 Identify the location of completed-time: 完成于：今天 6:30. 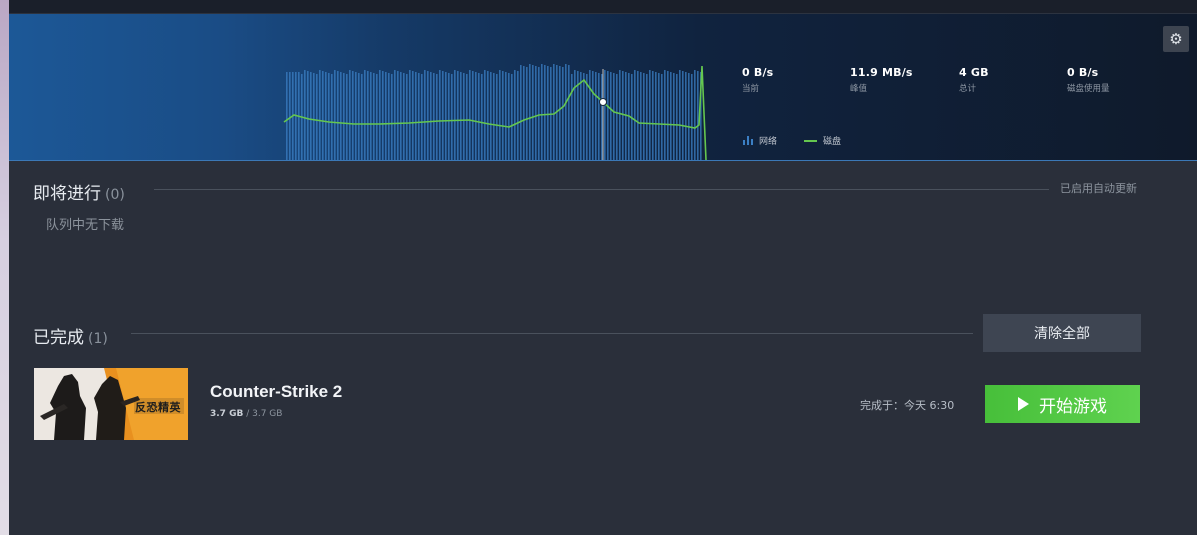
(907, 405).